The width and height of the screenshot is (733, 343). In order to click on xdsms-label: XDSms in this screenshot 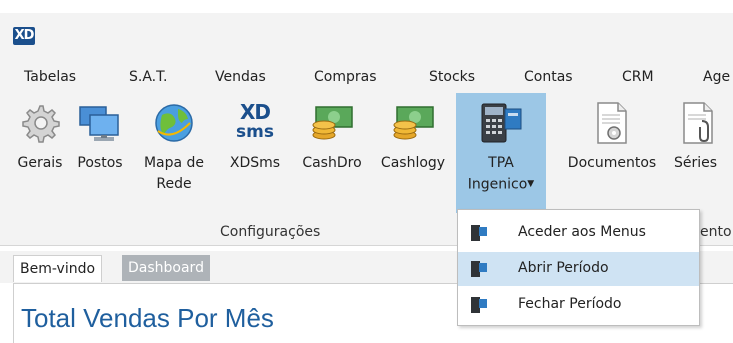, I will do `click(255, 163)`.